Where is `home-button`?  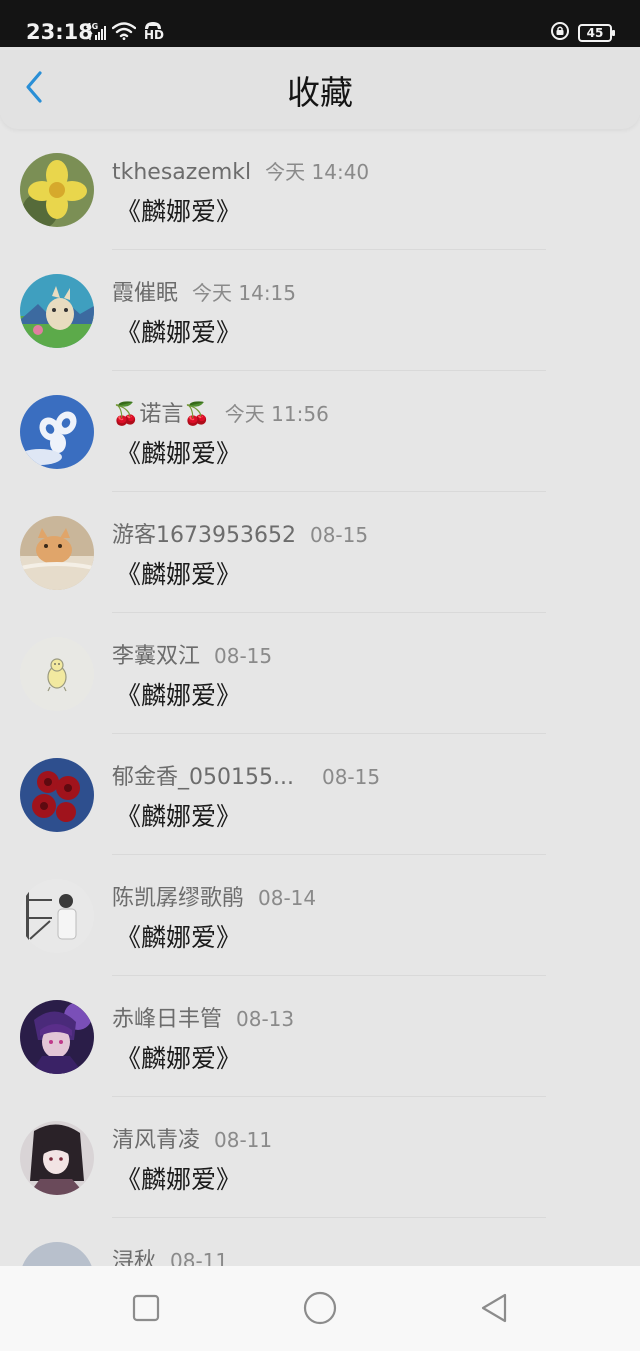
home-button is located at coordinates (320, 1310).